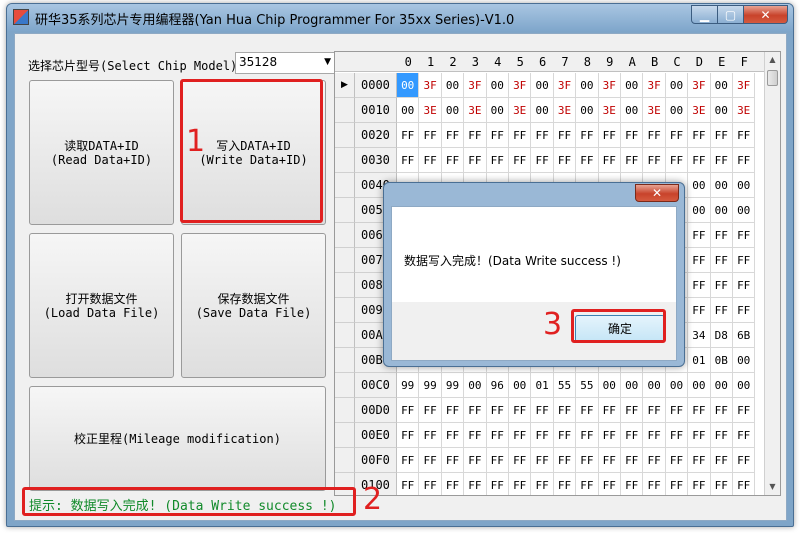 Image resolution: width=800 pixels, height=533 pixels. Describe the element at coordinates (549, 160) in the screenshot. I see `table-row: 0030 FF FF FF FF FF FF FF FF FF FF FF FF FF FF FF FF` at that location.